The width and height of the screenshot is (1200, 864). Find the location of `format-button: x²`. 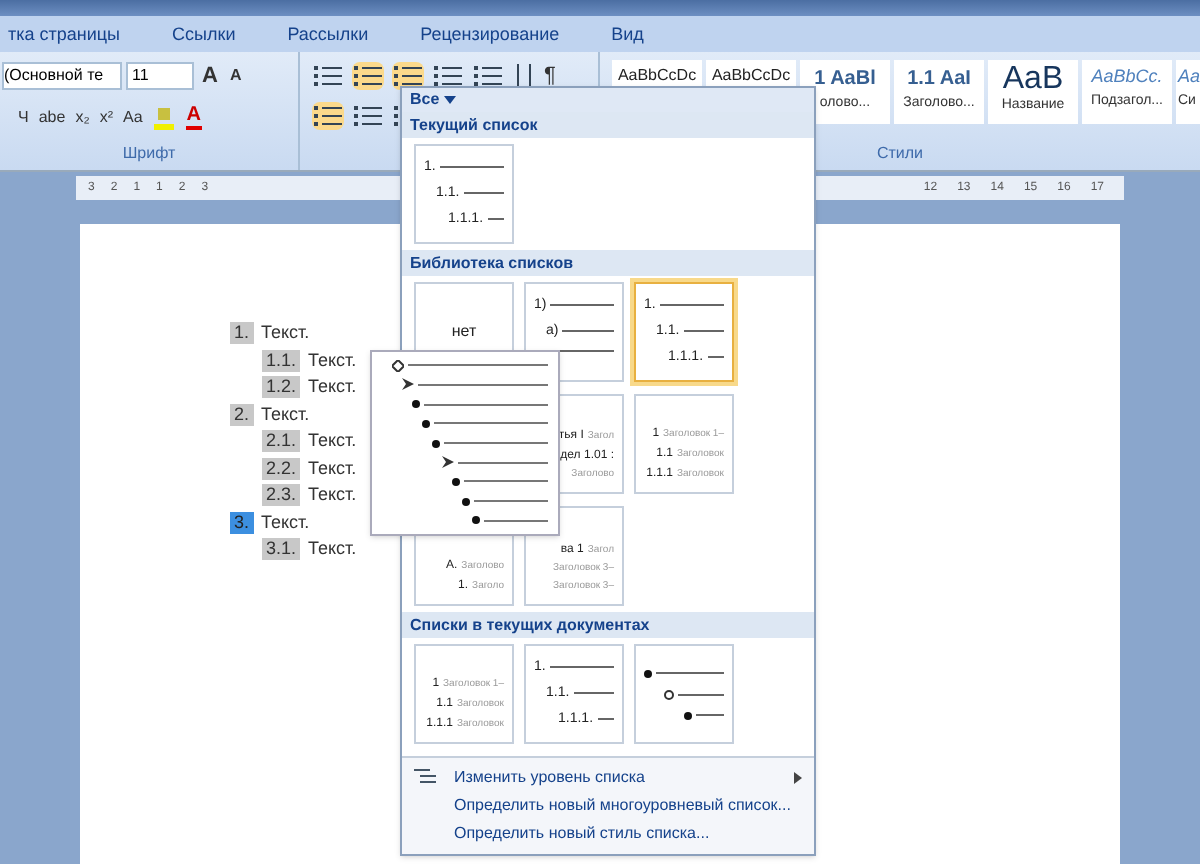

format-button: x² is located at coordinates (106, 117).